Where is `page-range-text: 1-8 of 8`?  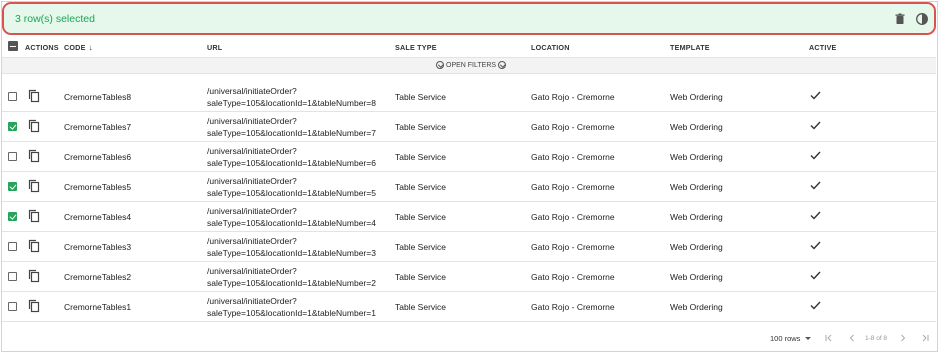
page-range-text: 1-8 of 8 is located at coordinates (876, 338).